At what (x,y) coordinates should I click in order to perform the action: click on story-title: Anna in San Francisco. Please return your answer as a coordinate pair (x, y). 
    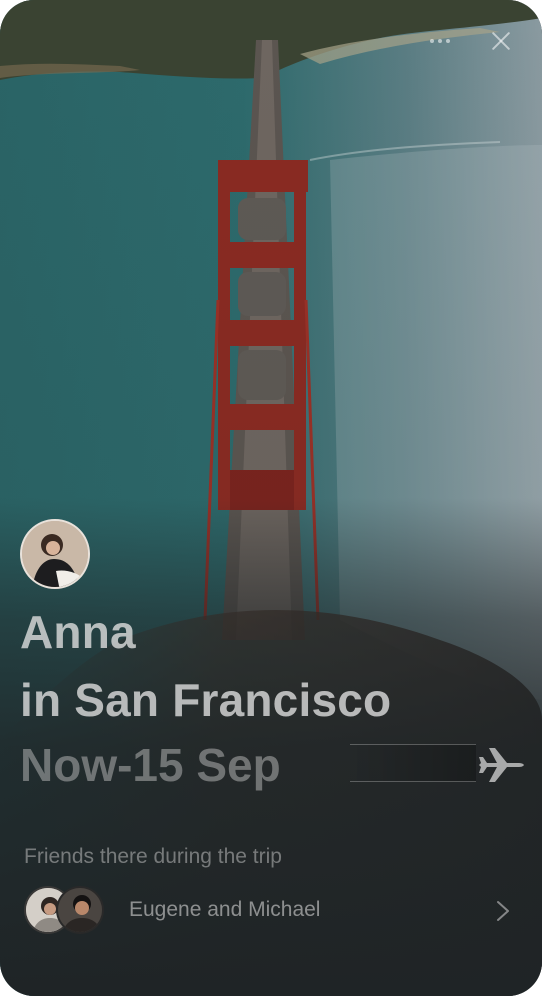
    Looking at the image, I should click on (205, 666).